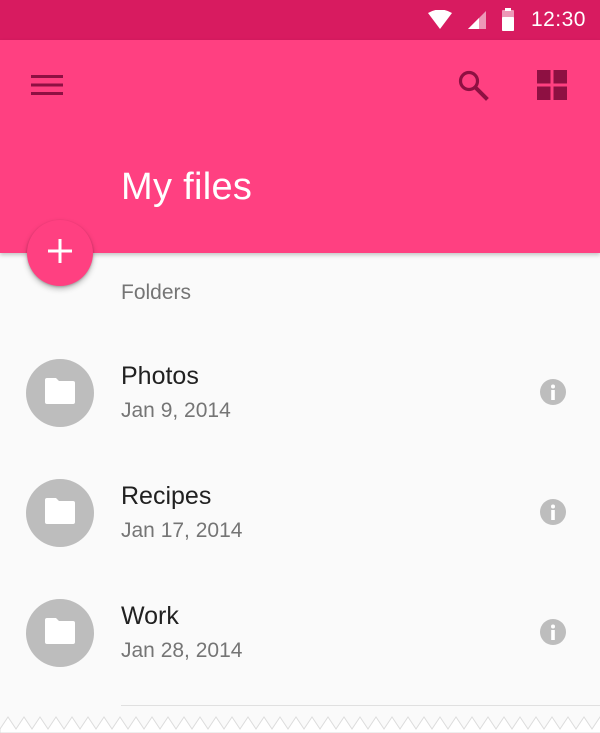 This screenshot has height=733, width=600. I want to click on folder-name: Photos, so click(160, 376).